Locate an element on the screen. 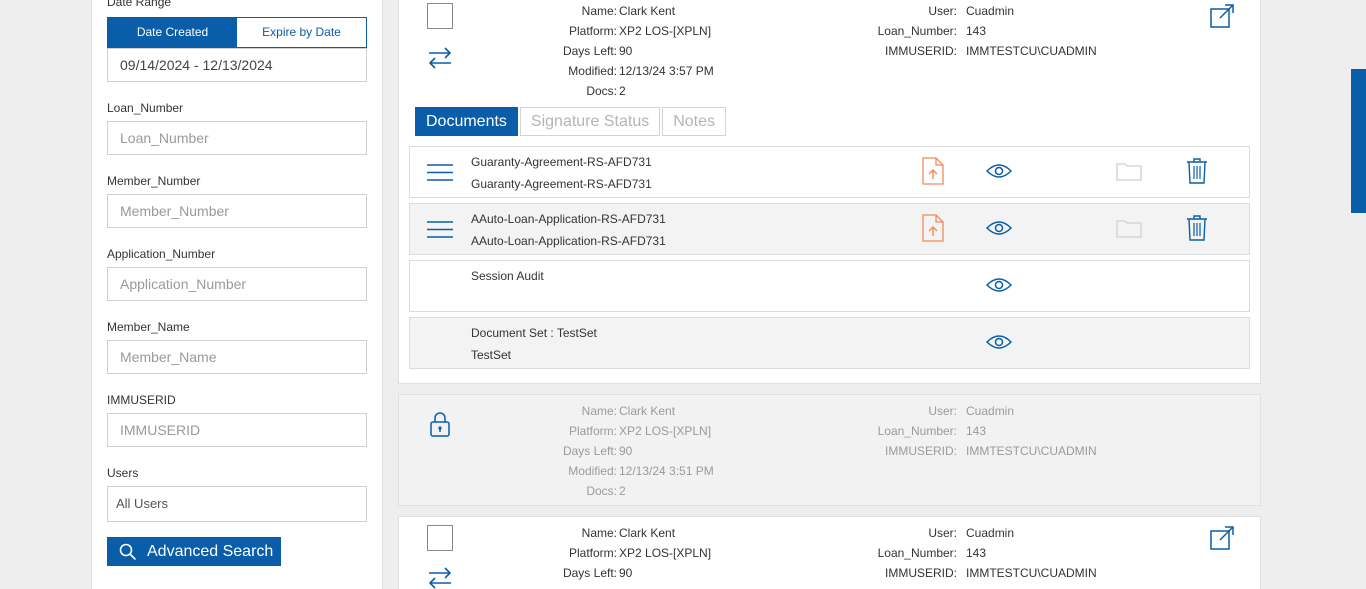  advanced-search-button: Advanced Search is located at coordinates (194, 551).